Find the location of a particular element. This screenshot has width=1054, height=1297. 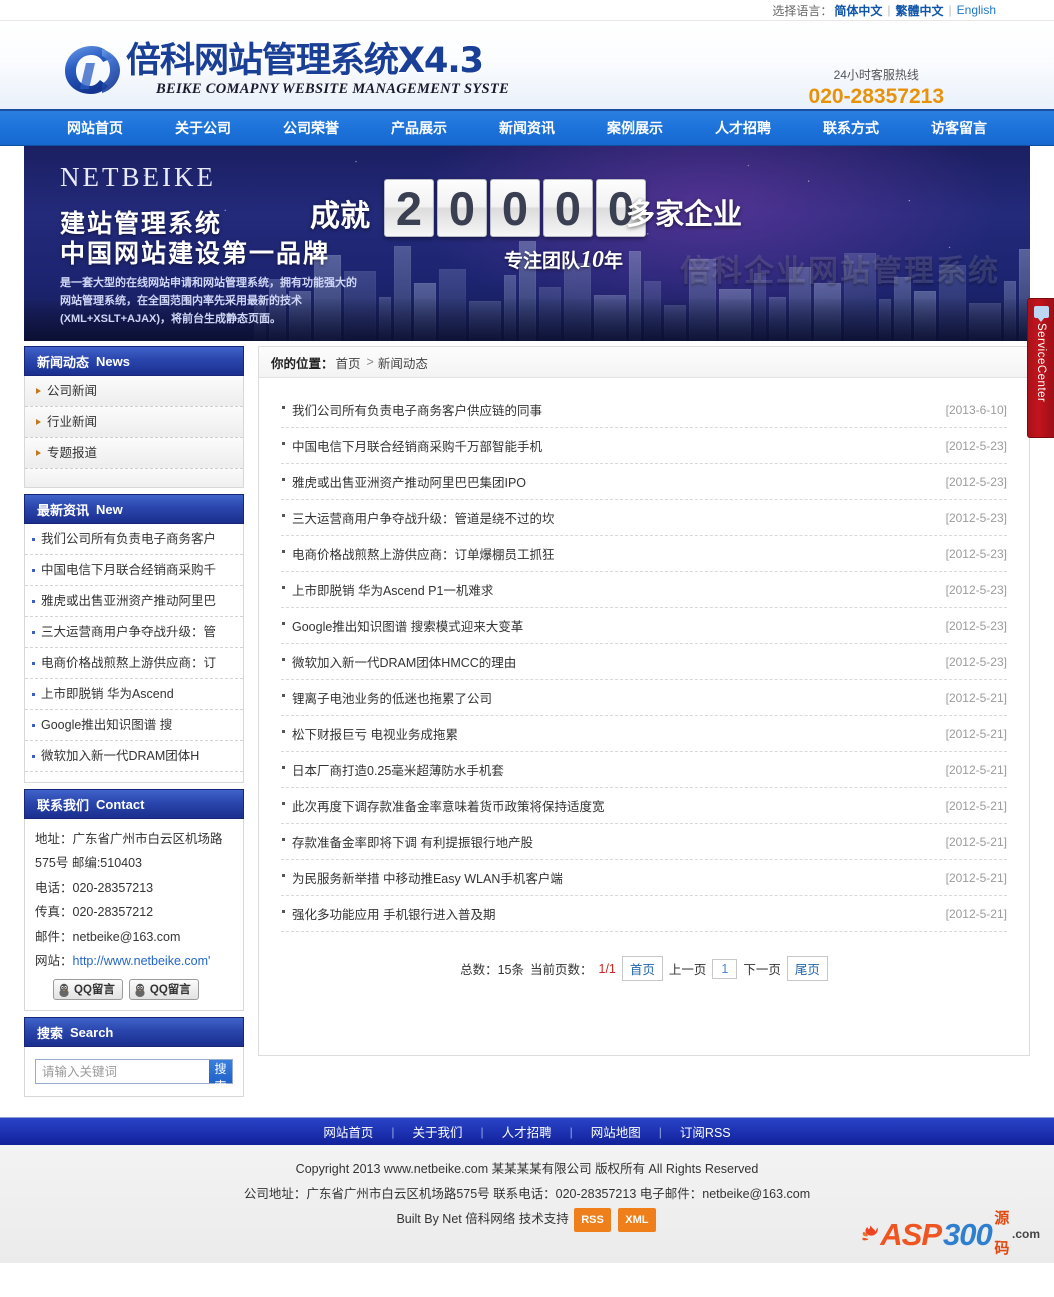

nav-item-products: 产品展示 is located at coordinates (419, 128).